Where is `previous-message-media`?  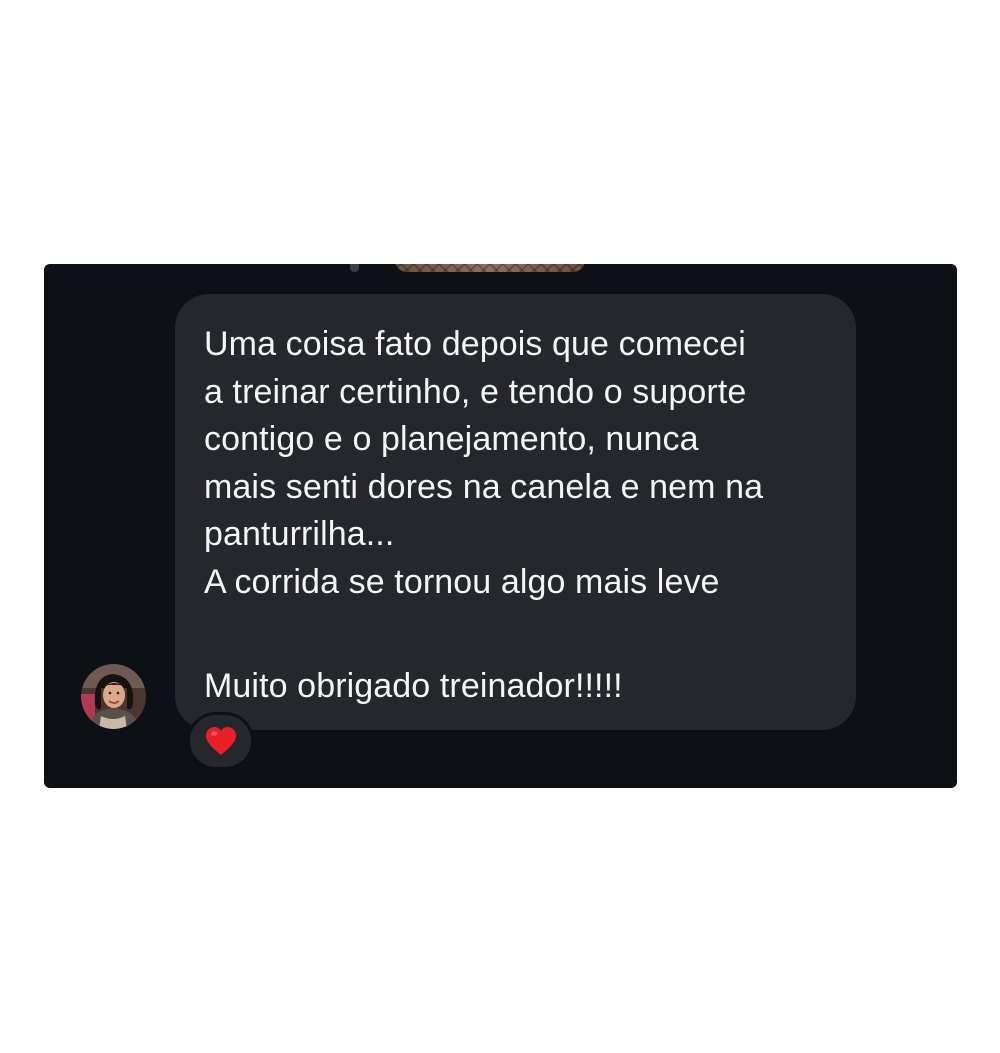 previous-message-media is located at coordinates (402, 270).